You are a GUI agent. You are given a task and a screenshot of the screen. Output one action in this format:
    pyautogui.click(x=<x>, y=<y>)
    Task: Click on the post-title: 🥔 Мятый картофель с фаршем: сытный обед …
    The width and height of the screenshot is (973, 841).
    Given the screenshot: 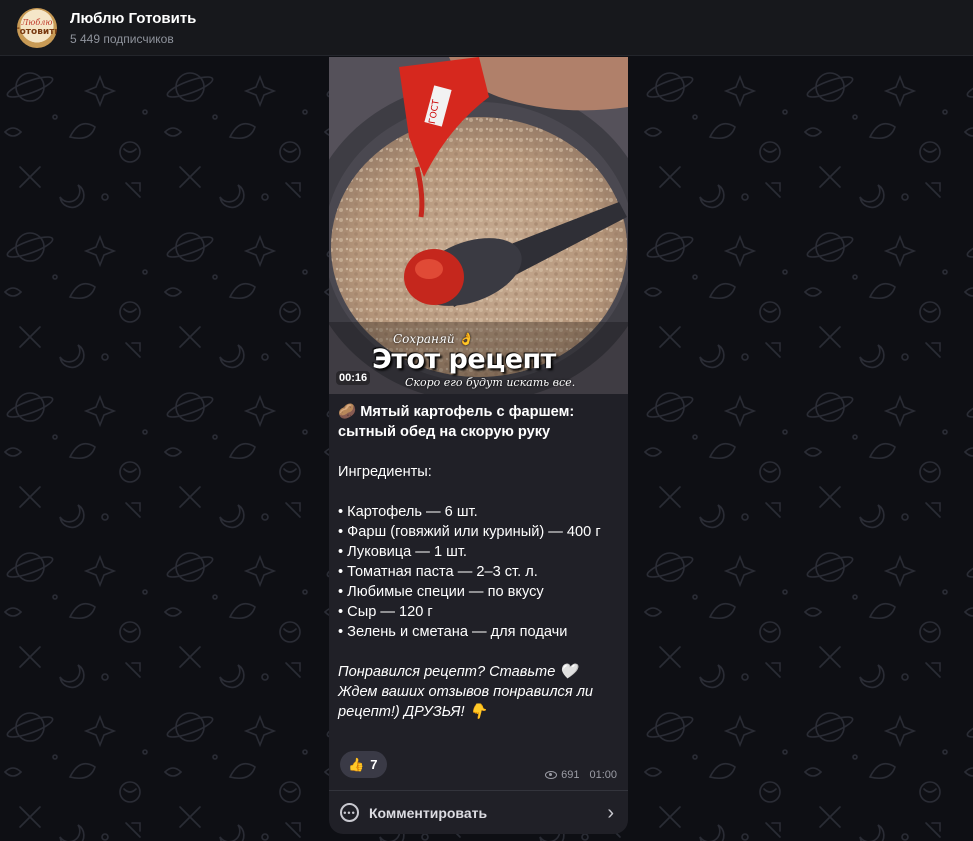 What is the action you would take?
    pyautogui.click(x=478, y=422)
    